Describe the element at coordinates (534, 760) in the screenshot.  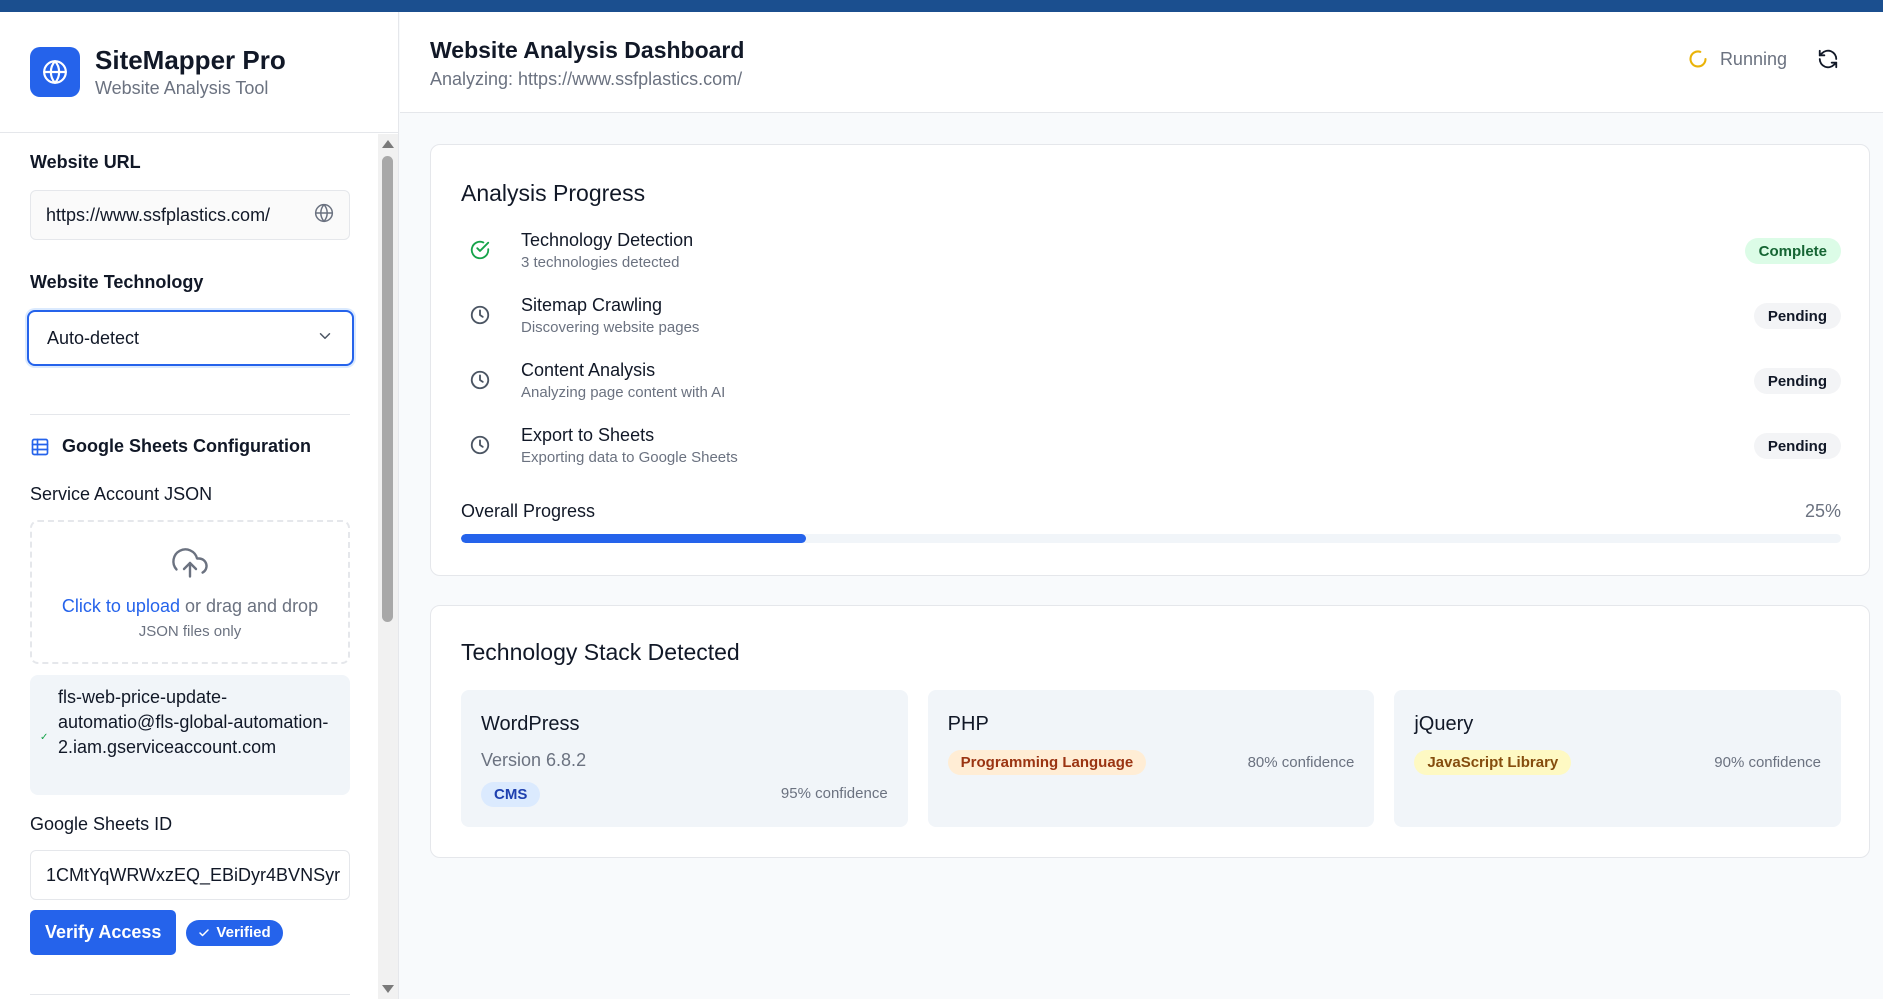
I see `tech-version: Version 6.8.2` at that location.